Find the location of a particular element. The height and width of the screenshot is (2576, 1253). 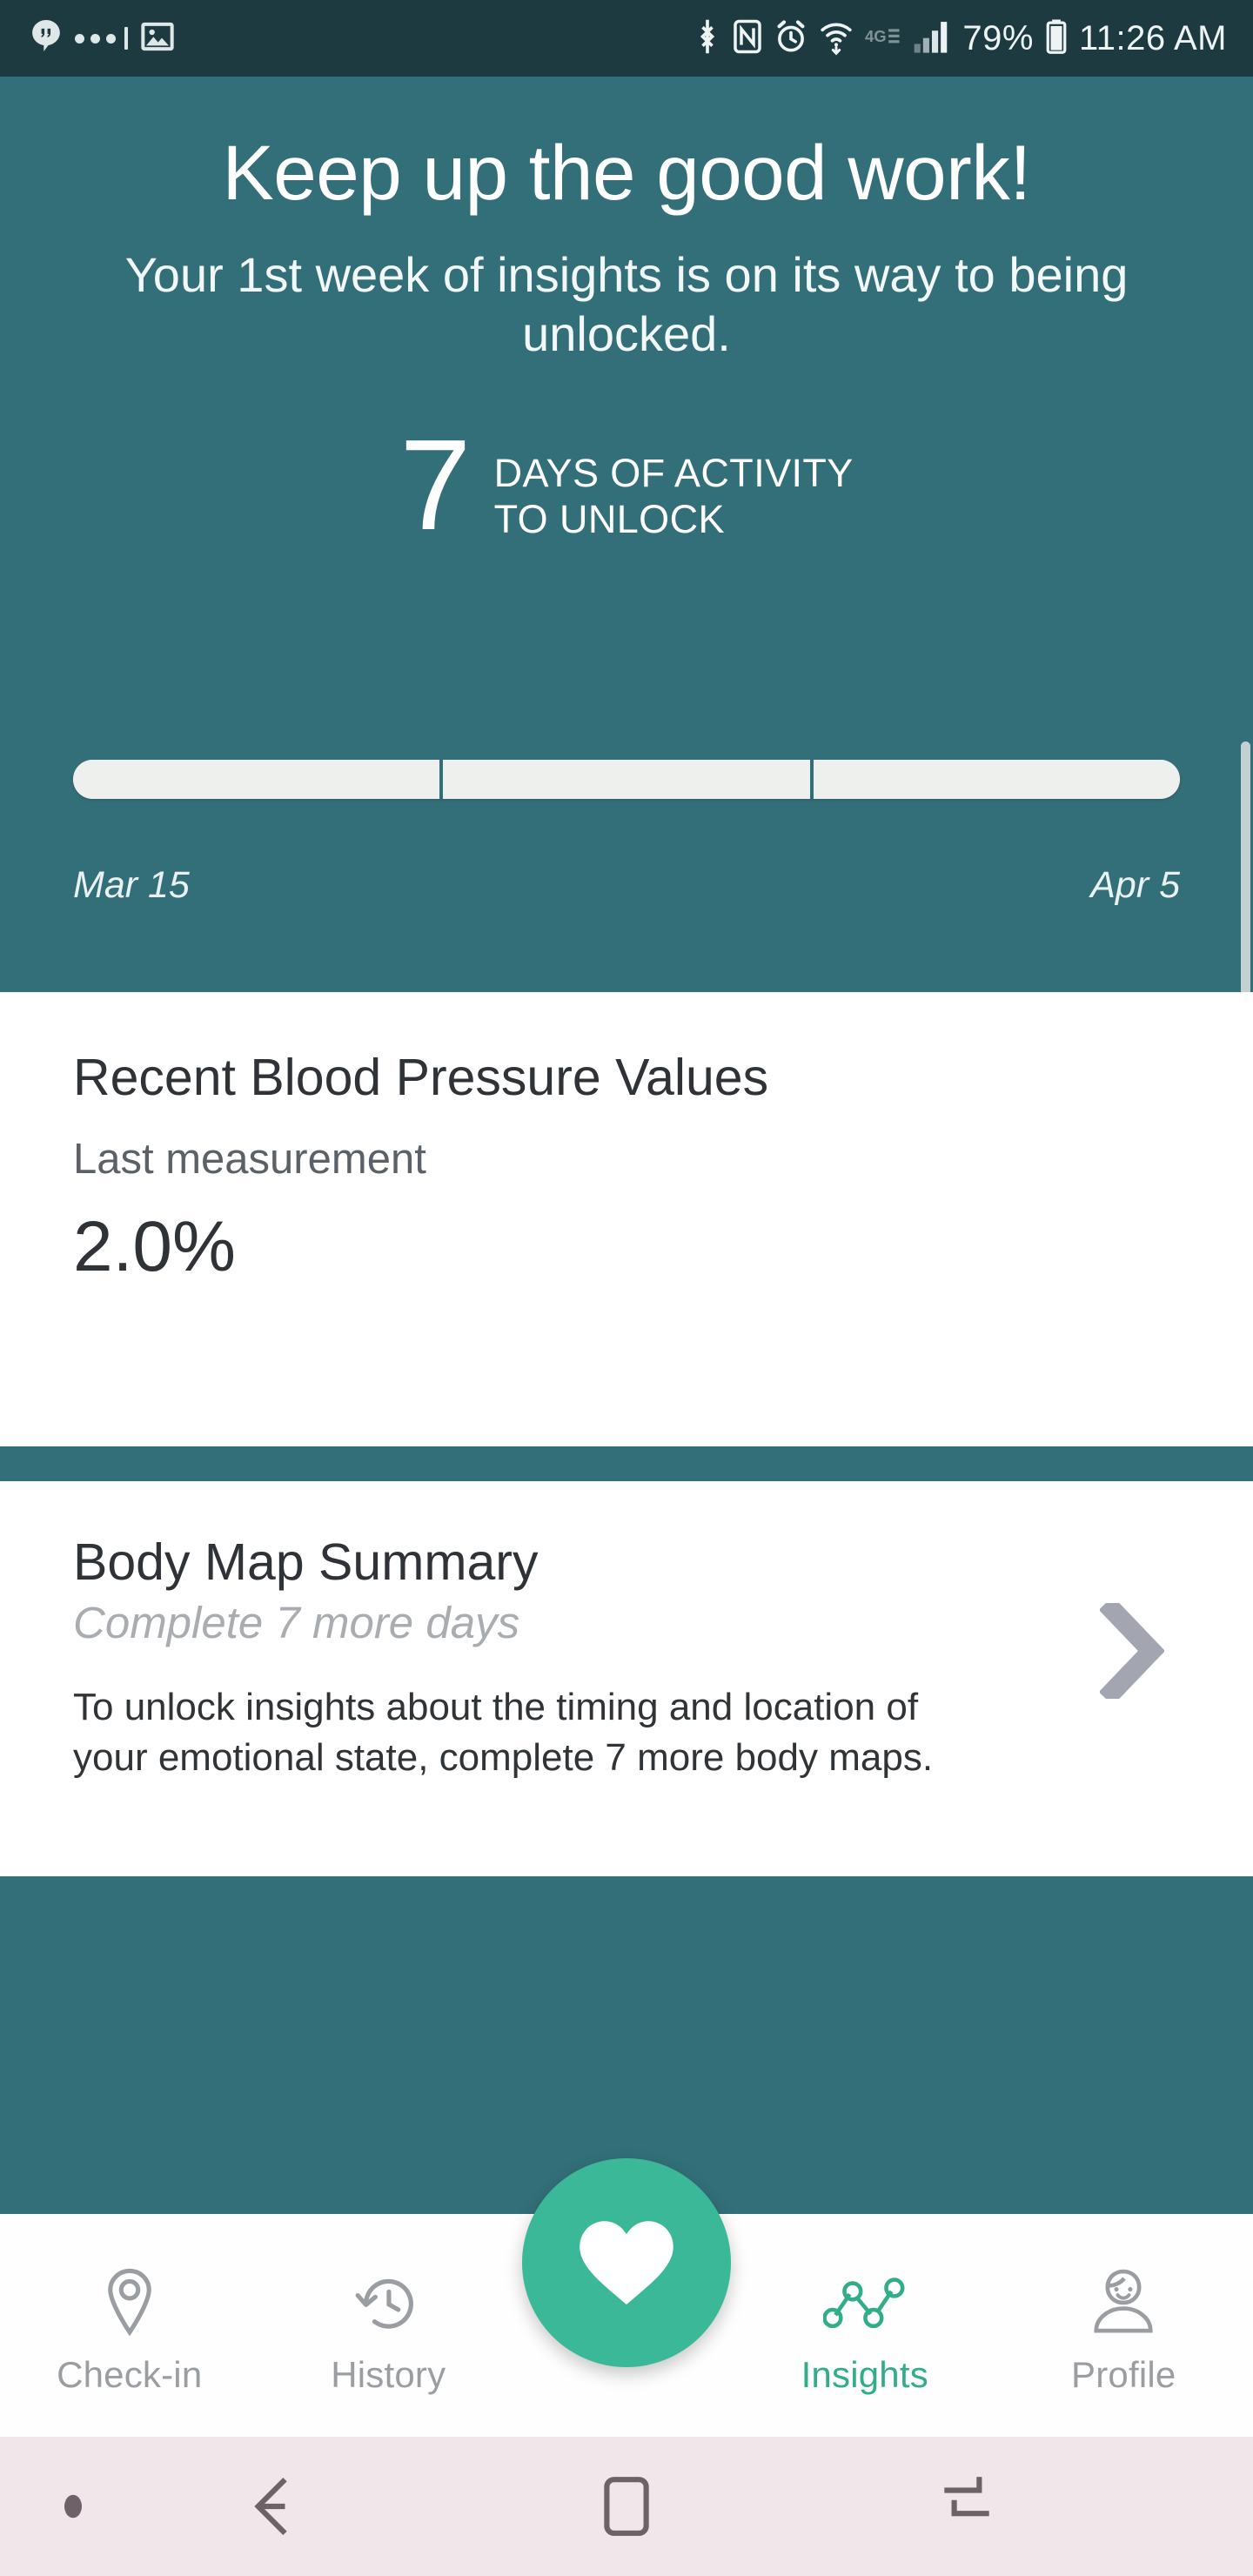

clock-rewind-icon is located at coordinates (388, 2303).